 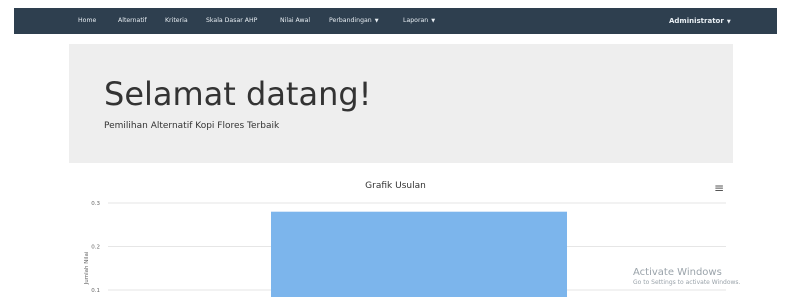 What do you see at coordinates (95, 204) in the screenshot?
I see `y-tick-label: 0.3` at bounding box center [95, 204].